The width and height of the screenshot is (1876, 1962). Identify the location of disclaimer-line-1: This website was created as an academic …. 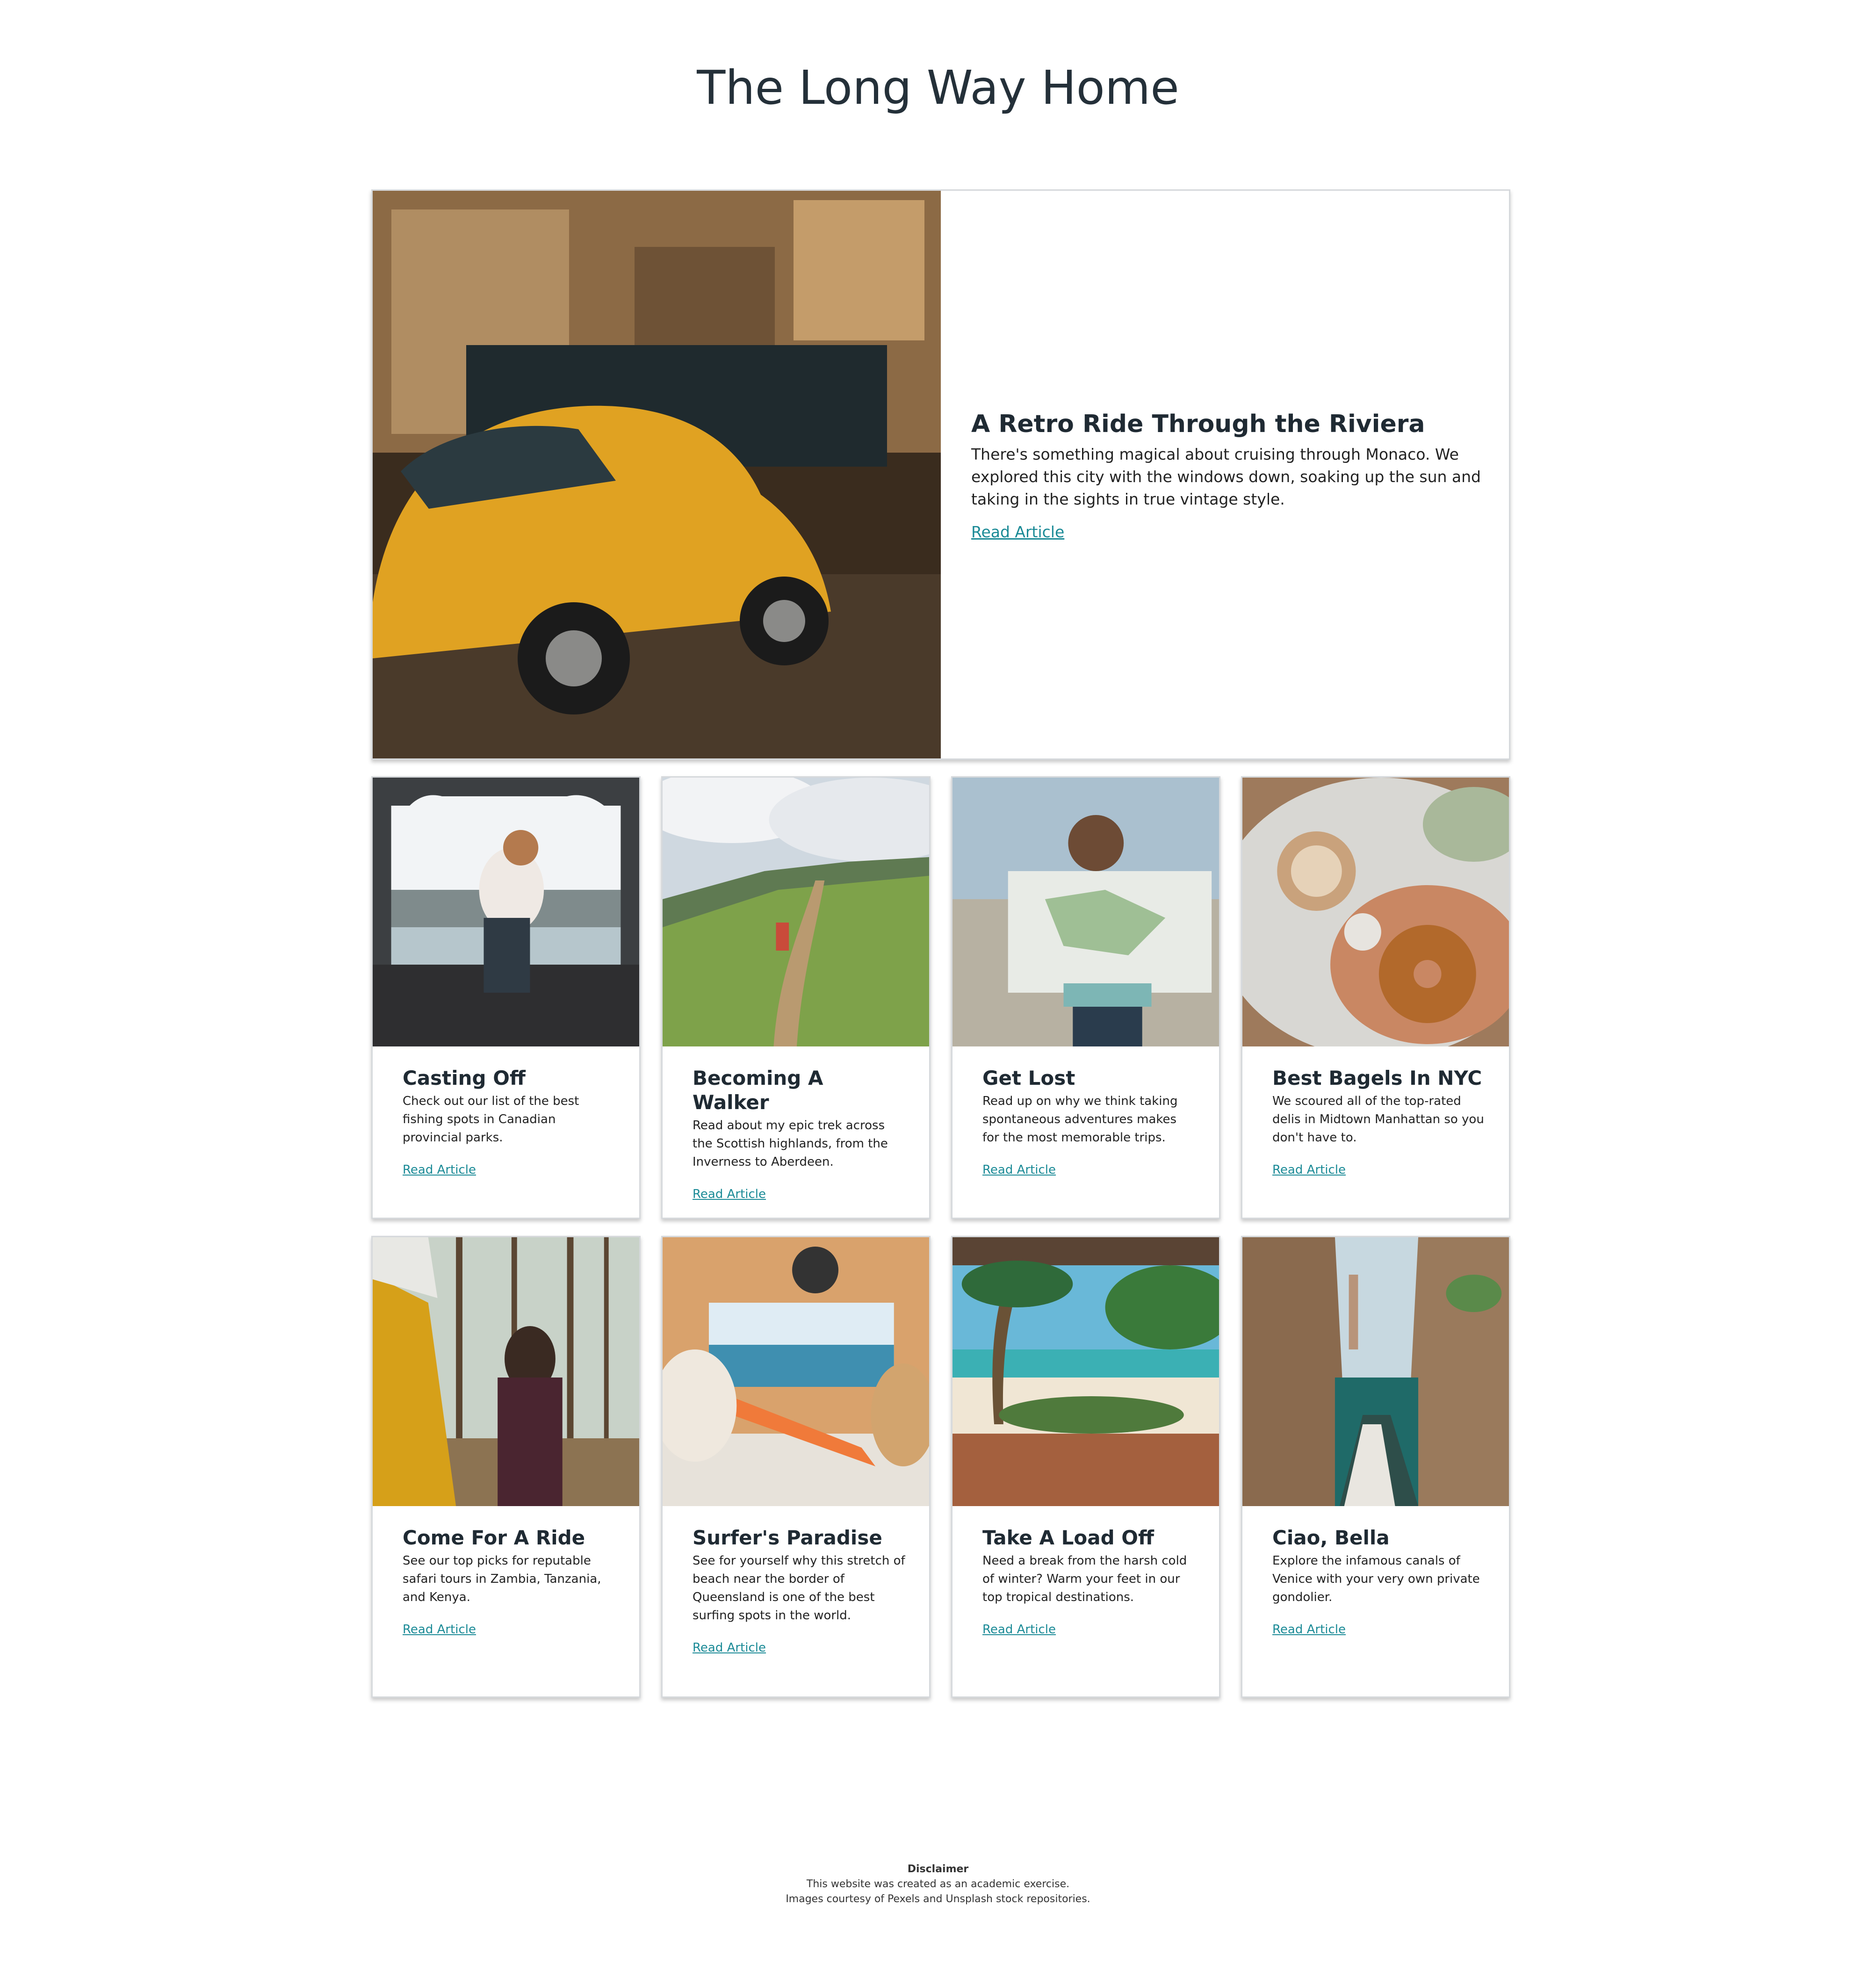
(938, 1884).